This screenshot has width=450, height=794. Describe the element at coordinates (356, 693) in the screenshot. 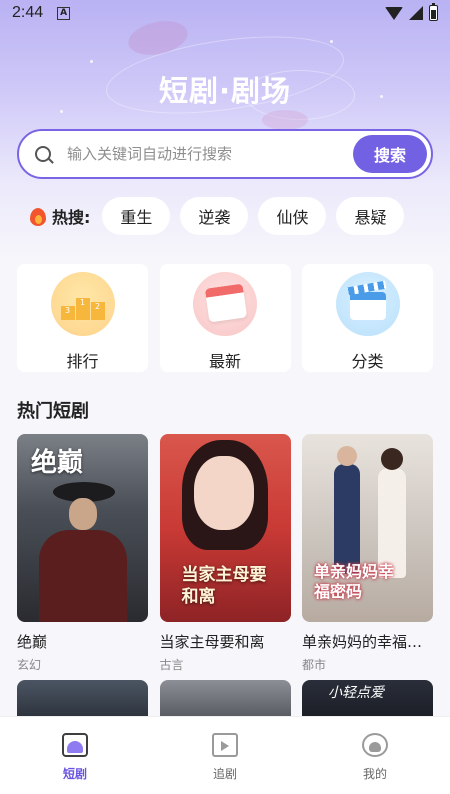

I see `poster-title-text: 小轻点爱` at that location.